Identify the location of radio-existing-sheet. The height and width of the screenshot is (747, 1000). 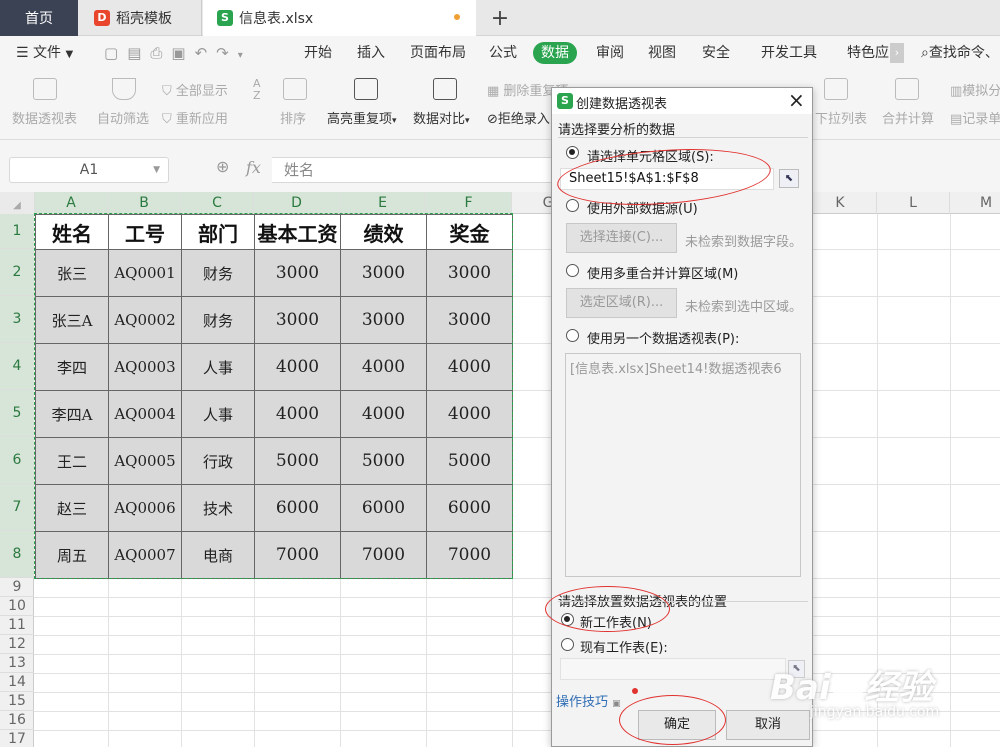
(567, 644).